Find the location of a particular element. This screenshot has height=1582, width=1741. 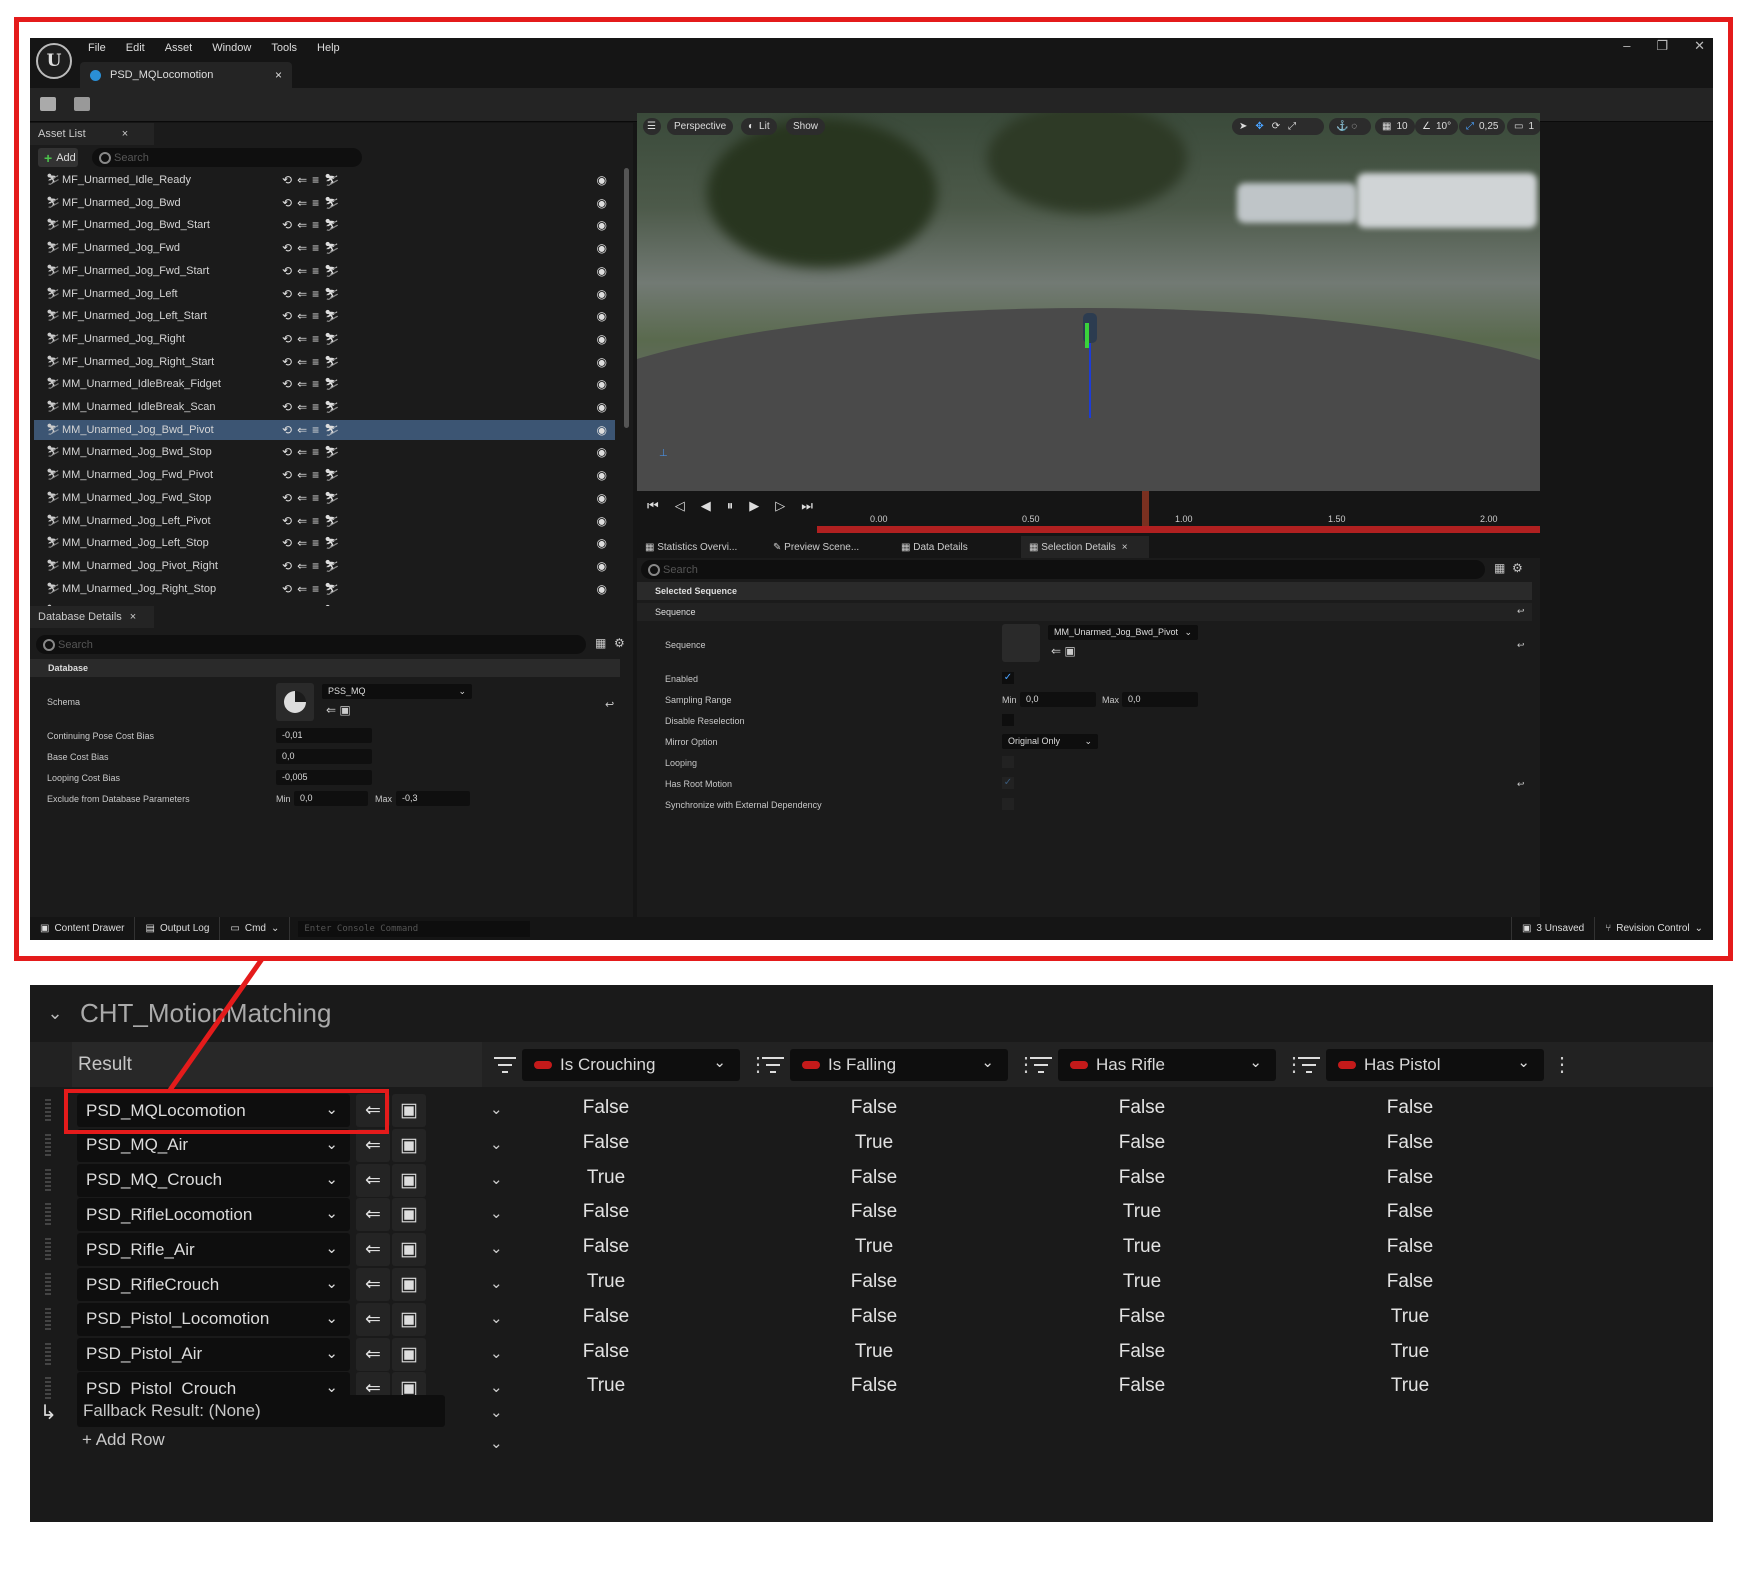

camera-speed-button: ▭ 1 is located at coordinates (1523, 126).